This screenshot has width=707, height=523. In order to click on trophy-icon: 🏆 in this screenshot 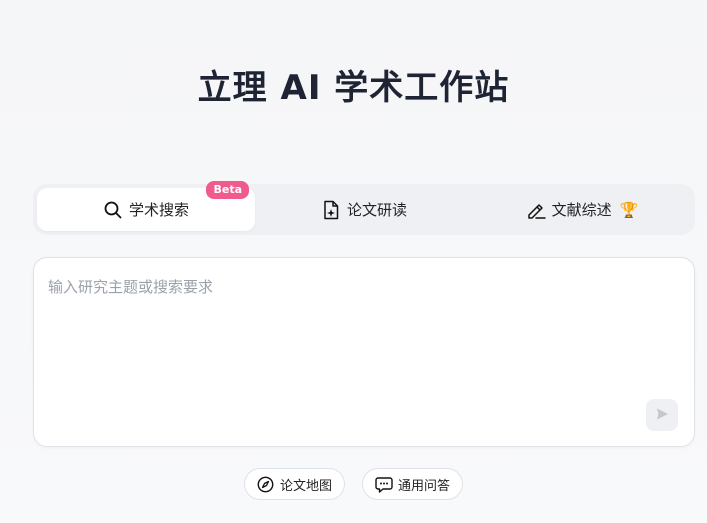, I will do `click(629, 209)`.